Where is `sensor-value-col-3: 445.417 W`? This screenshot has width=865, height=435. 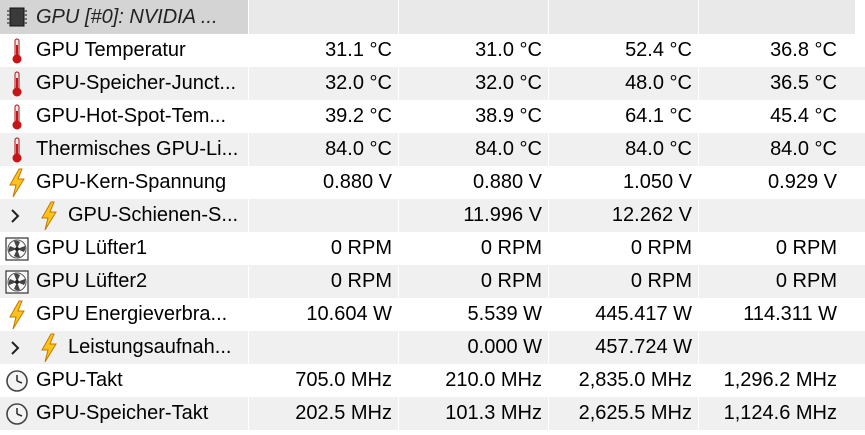
sensor-value-col-3: 445.417 W is located at coordinates (623, 314).